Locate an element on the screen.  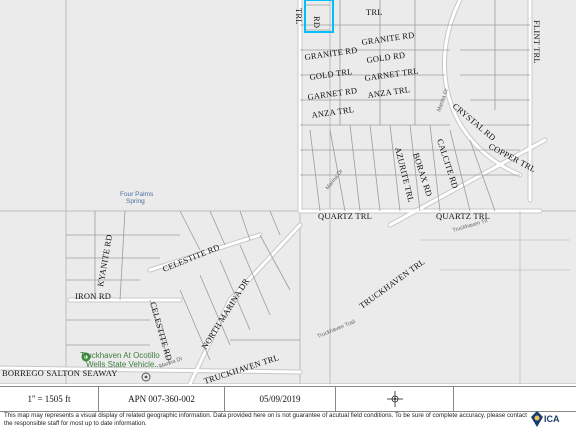
poi-label: Four Palms is located at coordinates (137, 194).